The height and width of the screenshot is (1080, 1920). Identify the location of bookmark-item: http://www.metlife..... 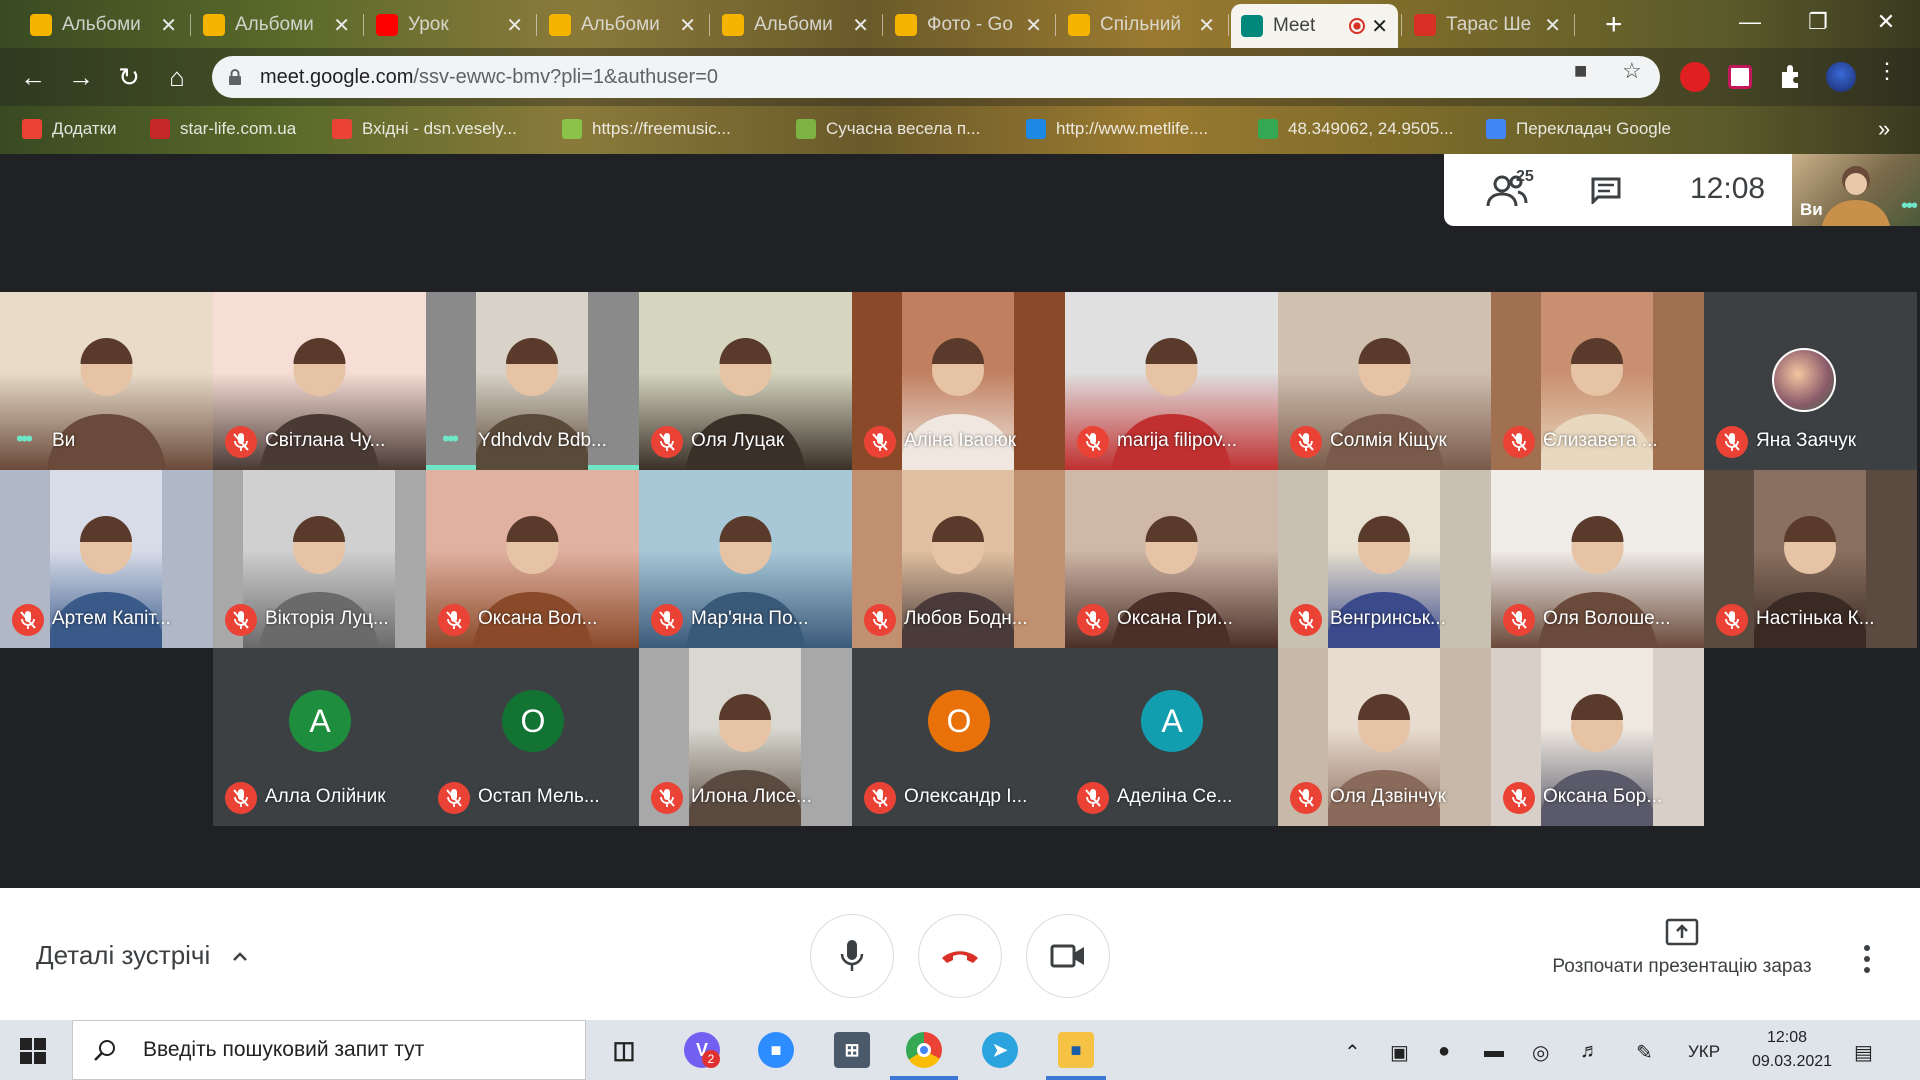
(1117, 129).